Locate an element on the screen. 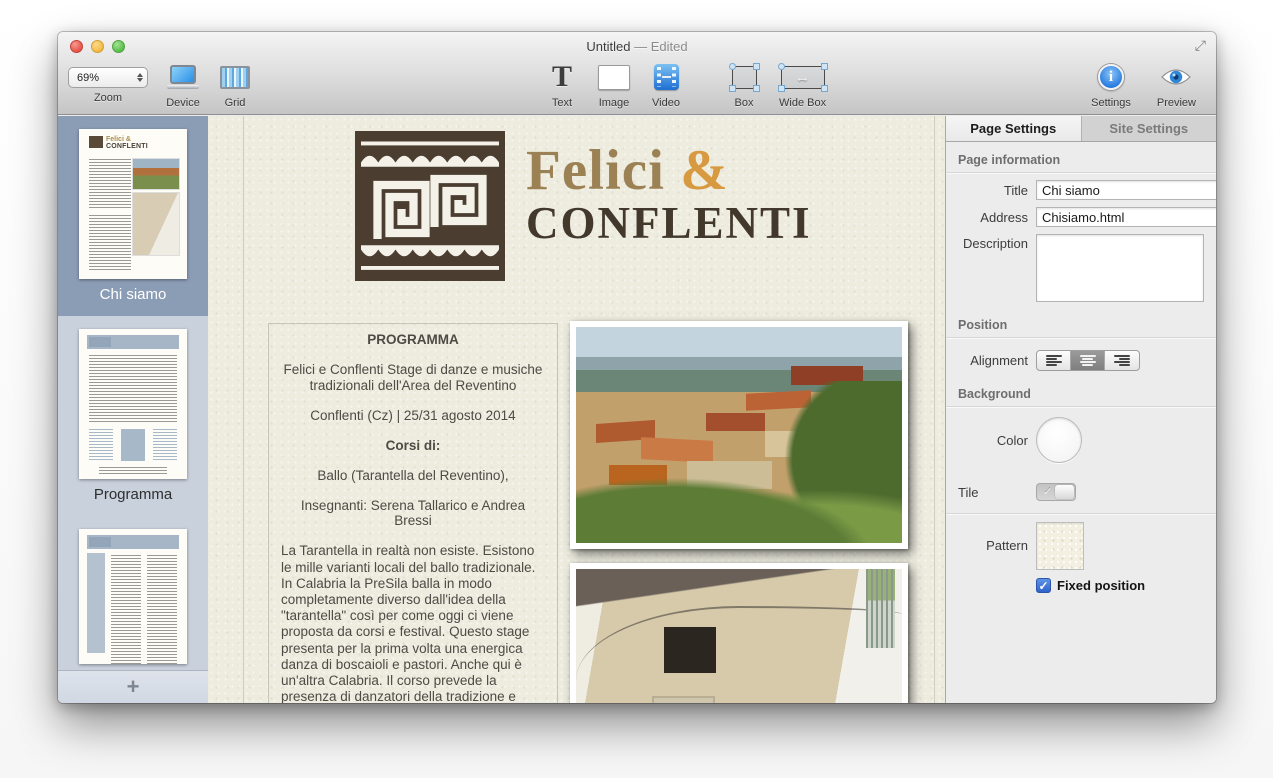 This screenshot has height=778, width=1273. eye-icon is located at coordinates (1176, 77).